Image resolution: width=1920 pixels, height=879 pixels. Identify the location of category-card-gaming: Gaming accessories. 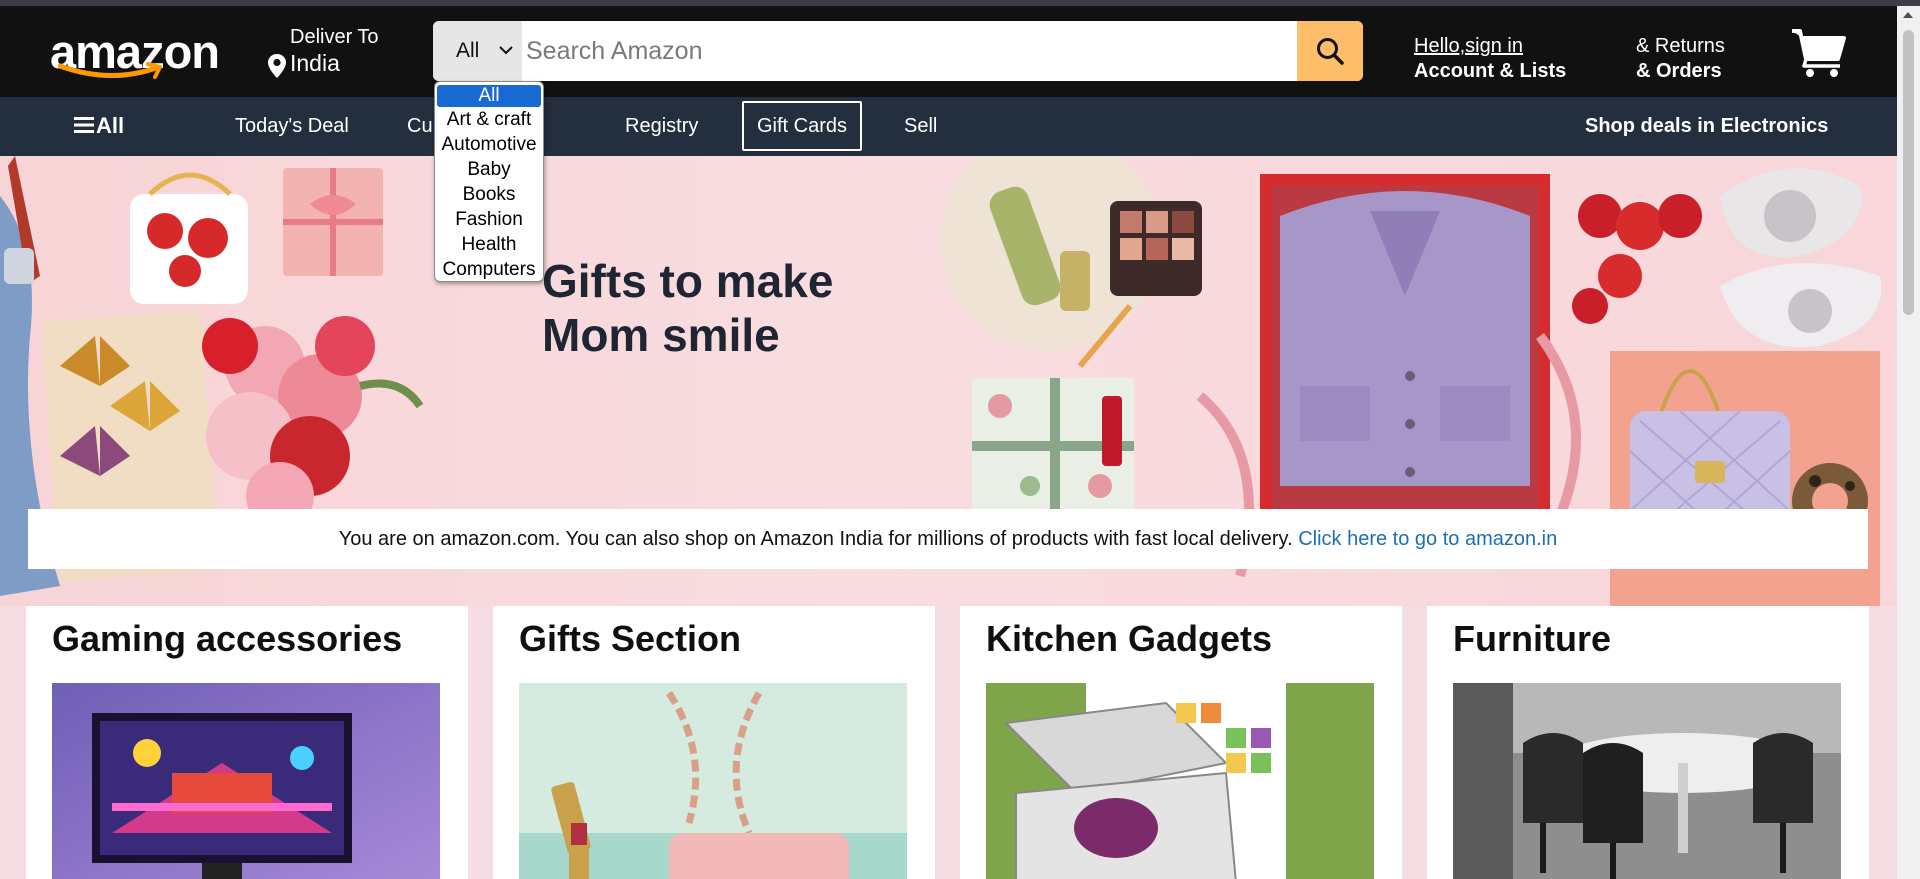
(247, 742).